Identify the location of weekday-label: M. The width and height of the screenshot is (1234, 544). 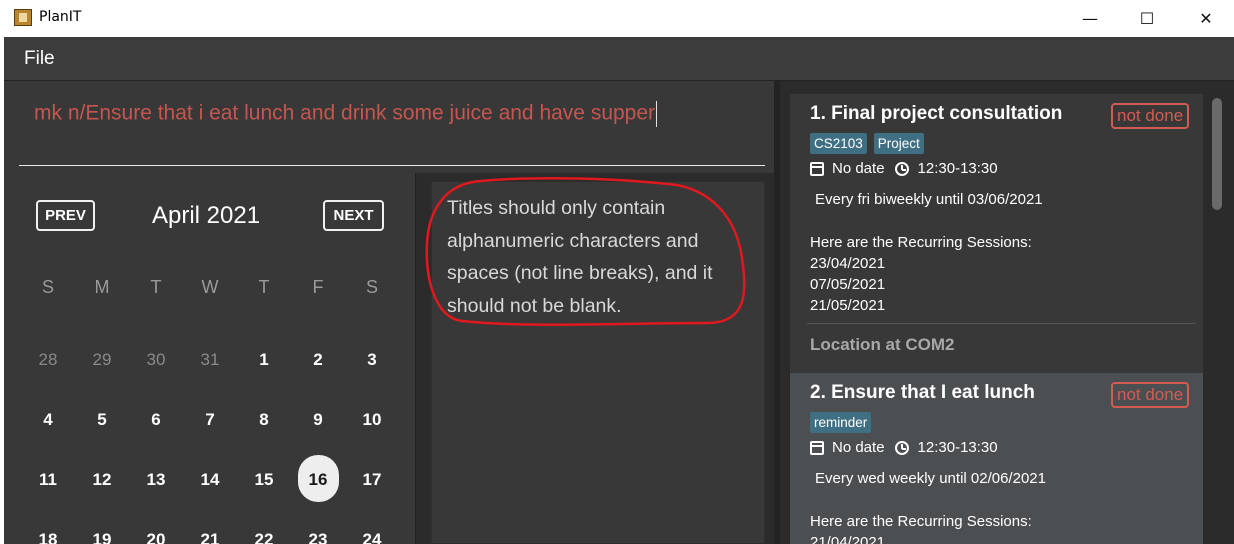
(102, 287).